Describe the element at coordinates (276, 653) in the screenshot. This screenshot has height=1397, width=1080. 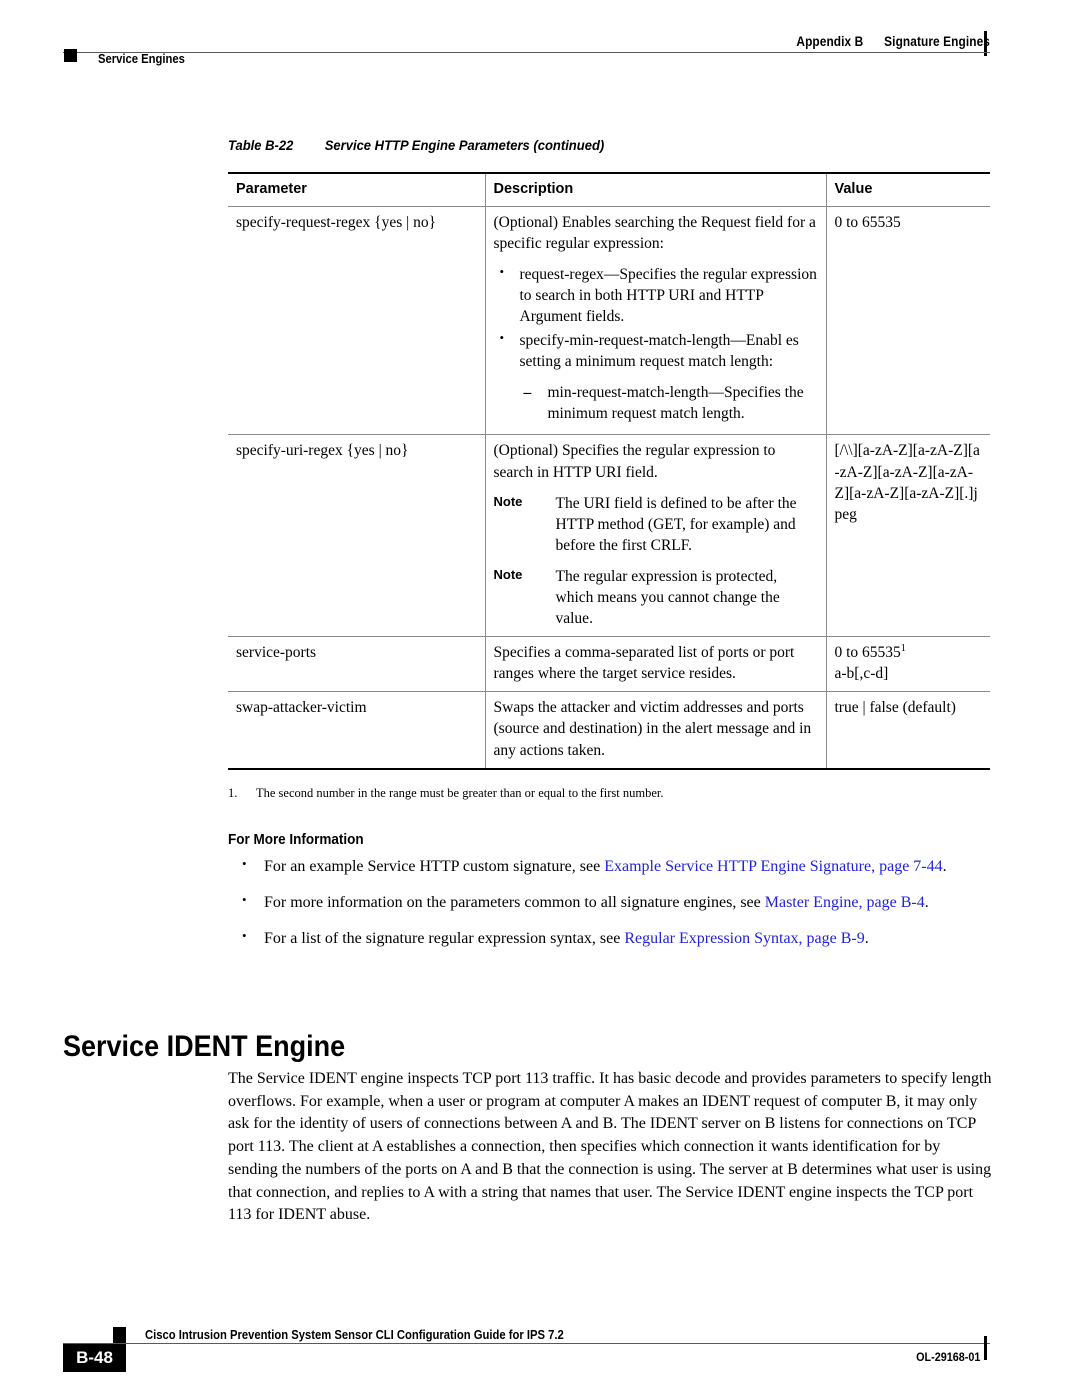
I see `cell-parameter: service-ports` at that location.